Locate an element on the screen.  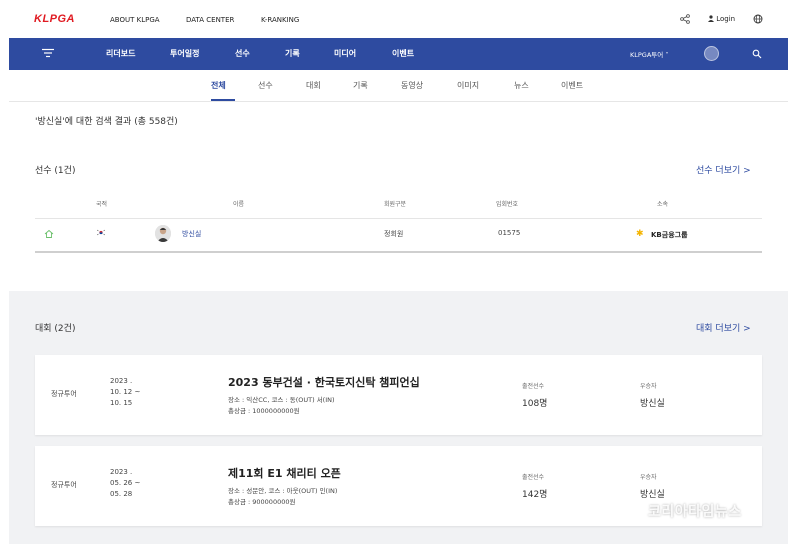
about-klpga-link: ABOUT KLPGA is located at coordinates (135, 20).